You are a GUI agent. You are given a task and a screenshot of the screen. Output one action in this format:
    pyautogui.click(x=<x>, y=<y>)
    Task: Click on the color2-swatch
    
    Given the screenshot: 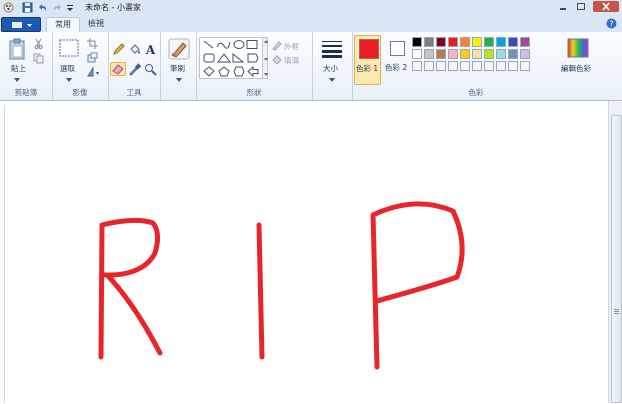 What is the action you would take?
    pyautogui.click(x=397, y=48)
    